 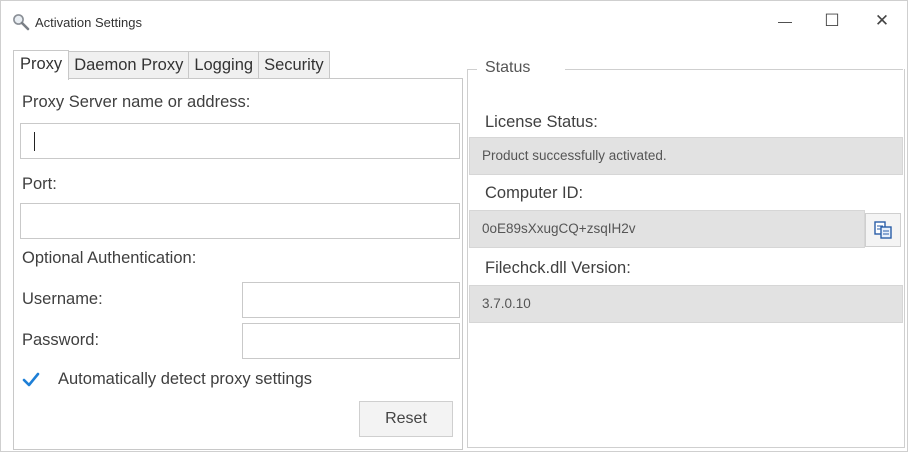 I want to click on license-status-label: License Status:, so click(x=541, y=122).